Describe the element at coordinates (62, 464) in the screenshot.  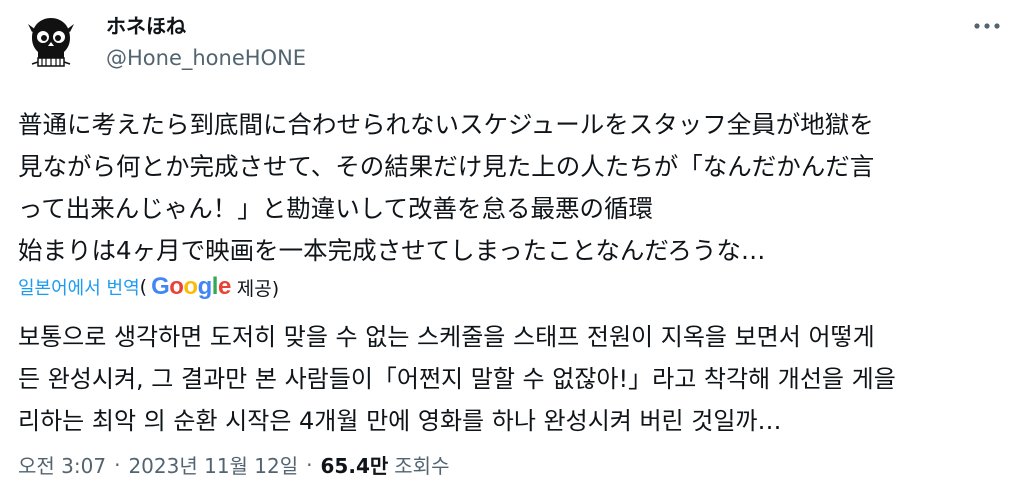
I see `tweet-time: 오전 3:07` at that location.